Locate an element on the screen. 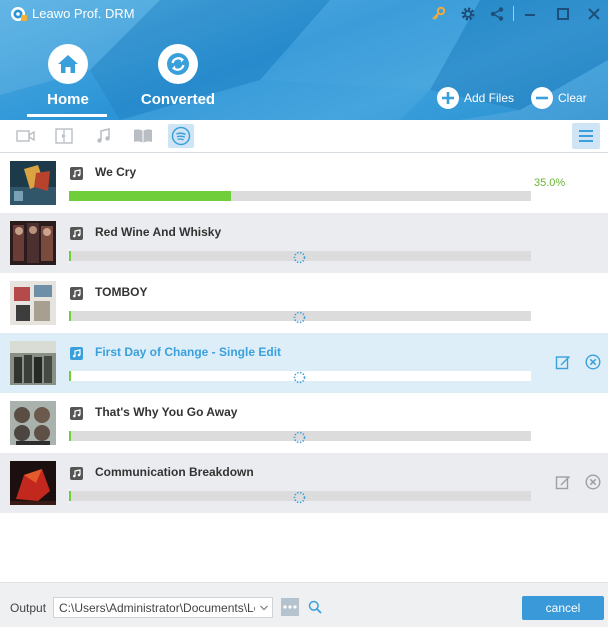  song-title: First Day of Change - Single Edit is located at coordinates (188, 352).